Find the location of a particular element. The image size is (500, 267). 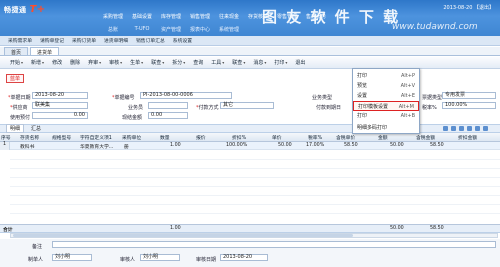

main-menu-item: 总账 is located at coordinates (113, 29).